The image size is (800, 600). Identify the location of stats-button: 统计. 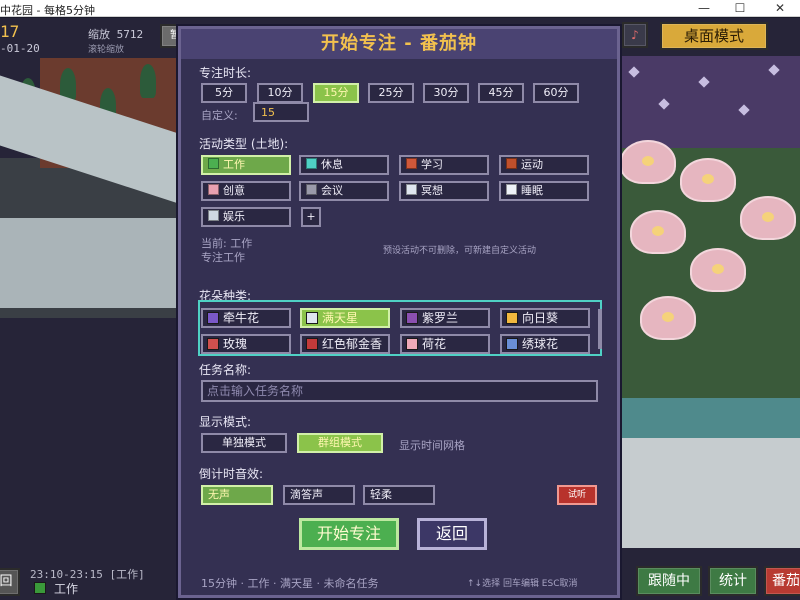
(733, 581).